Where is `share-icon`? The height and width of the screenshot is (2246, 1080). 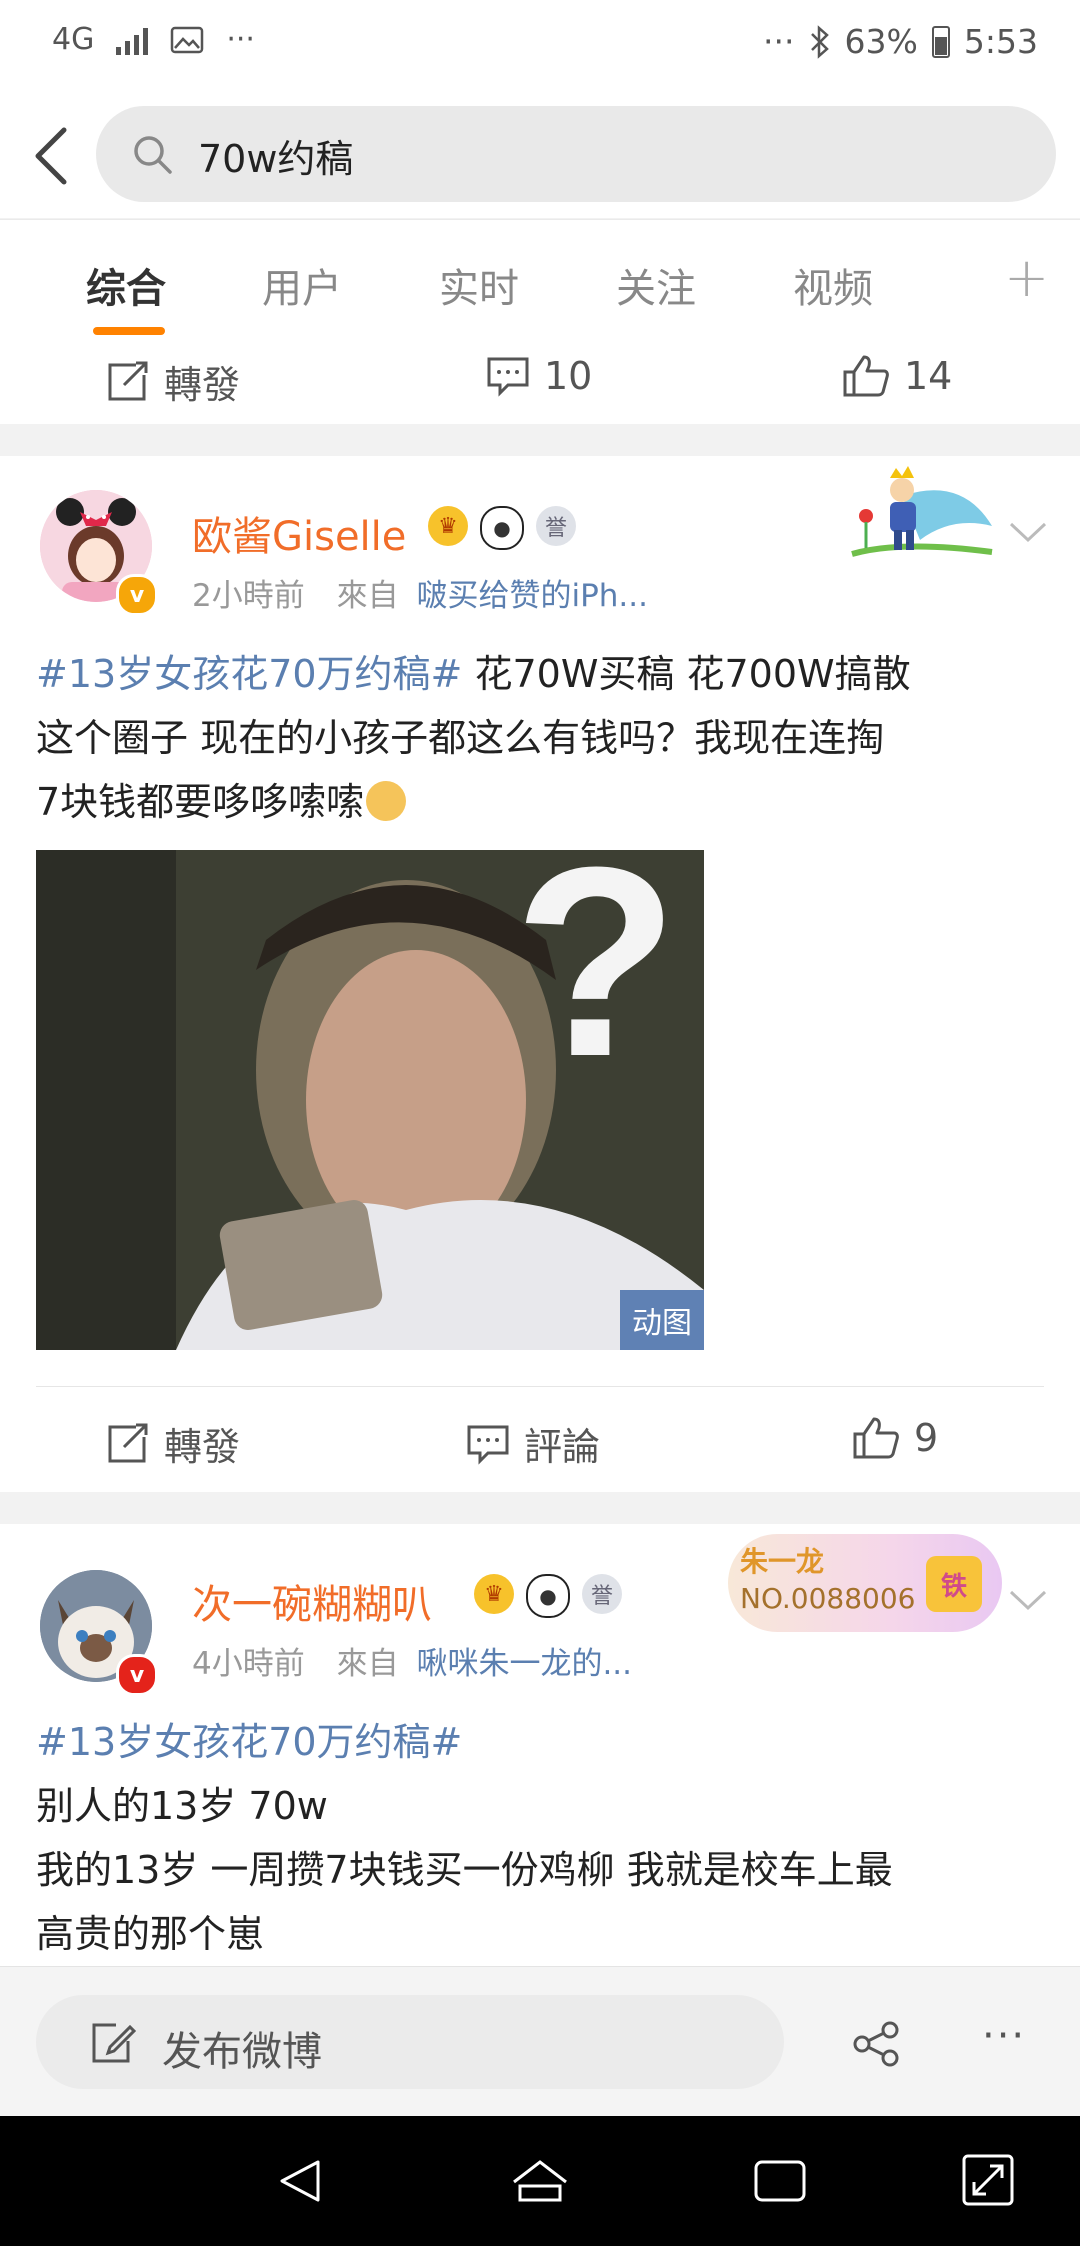
share-icon is located at coordinates (877, 2044).